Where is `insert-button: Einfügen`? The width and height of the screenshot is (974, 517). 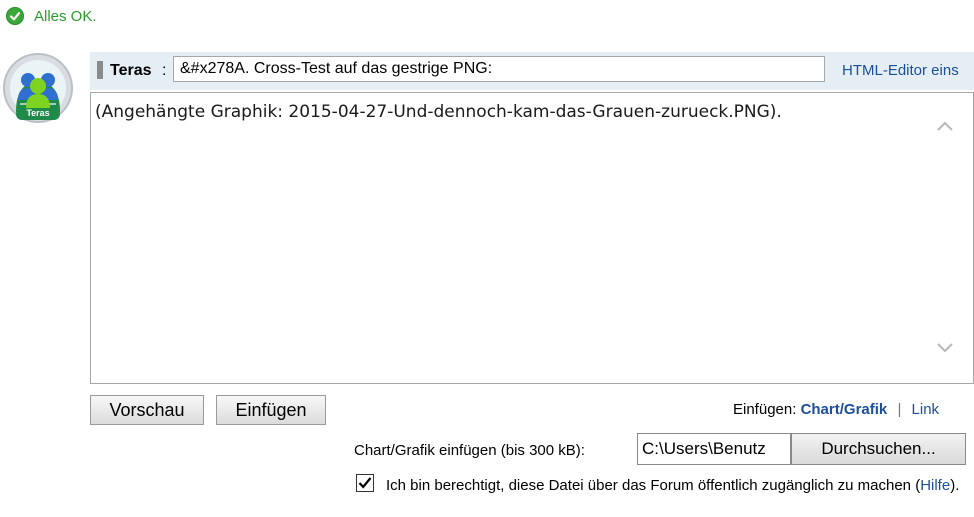 insert-button: Einfügen is located at coordinates (271, 410).